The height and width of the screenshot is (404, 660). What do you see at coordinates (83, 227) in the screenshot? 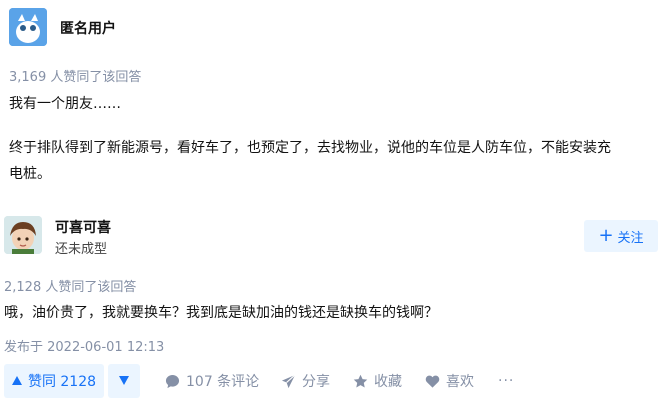
I see `author-name: 可喜可喜` at bounding box center [83, 227].